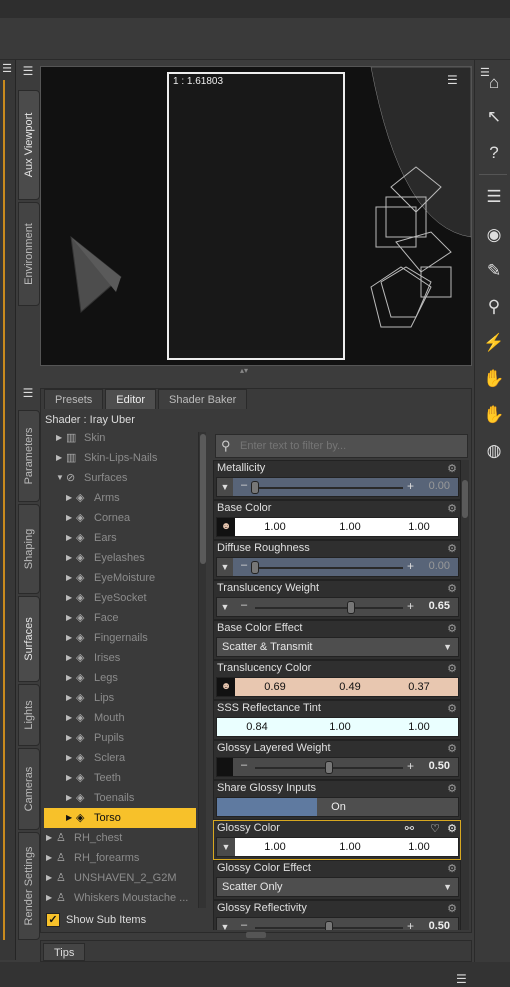 Image resolution: width=510 pixels, height=987 pixels. Describe the element at coordinates (120, 678) in the screenshot. I see `tree-item-legs: ▶ ◈ Legs` at that location.